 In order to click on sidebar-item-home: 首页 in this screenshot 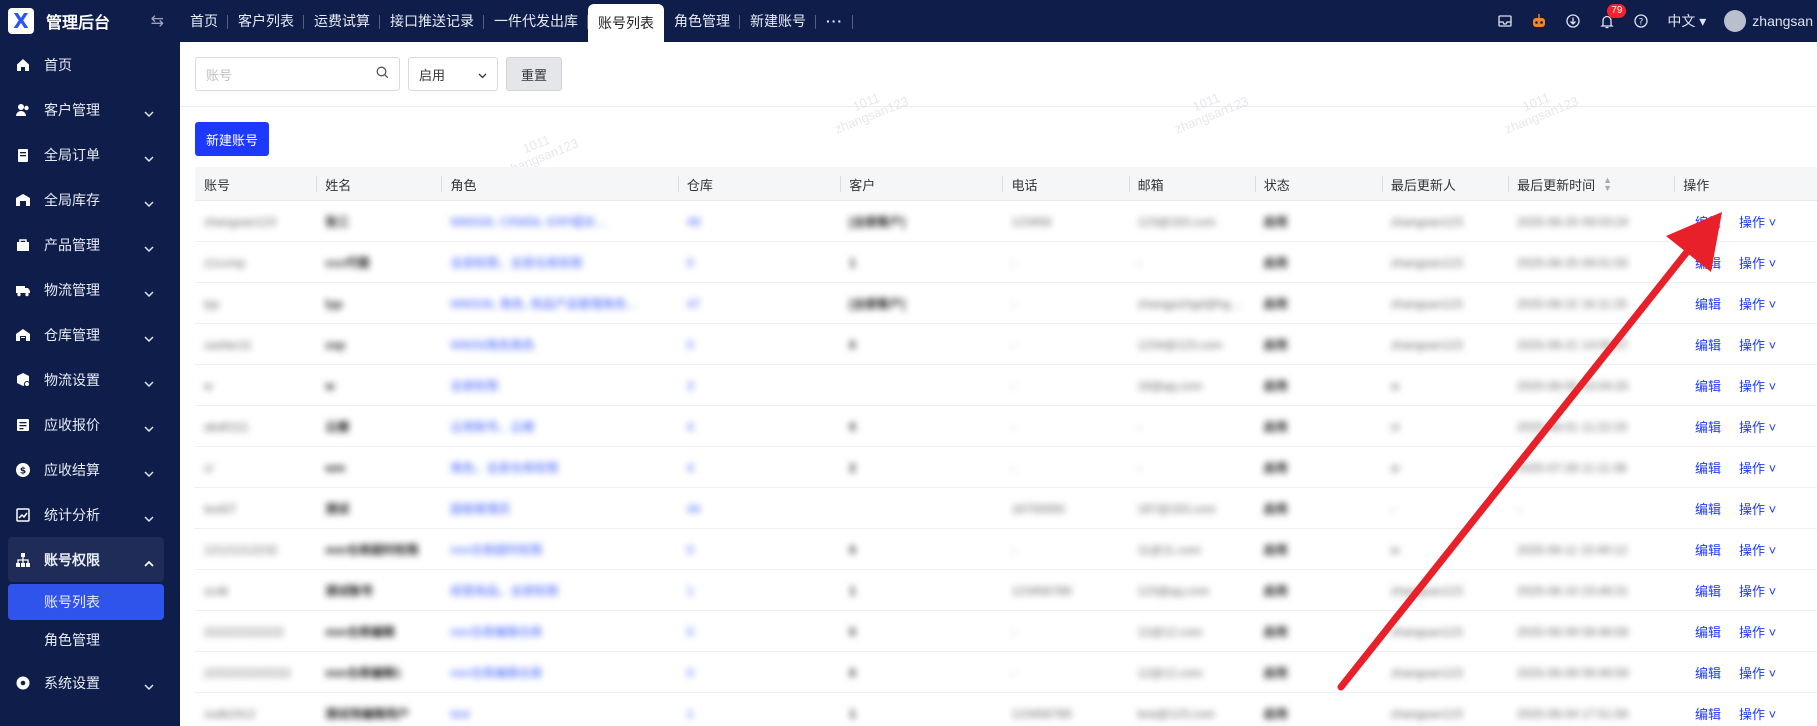, I will do `click(90, 64)`.